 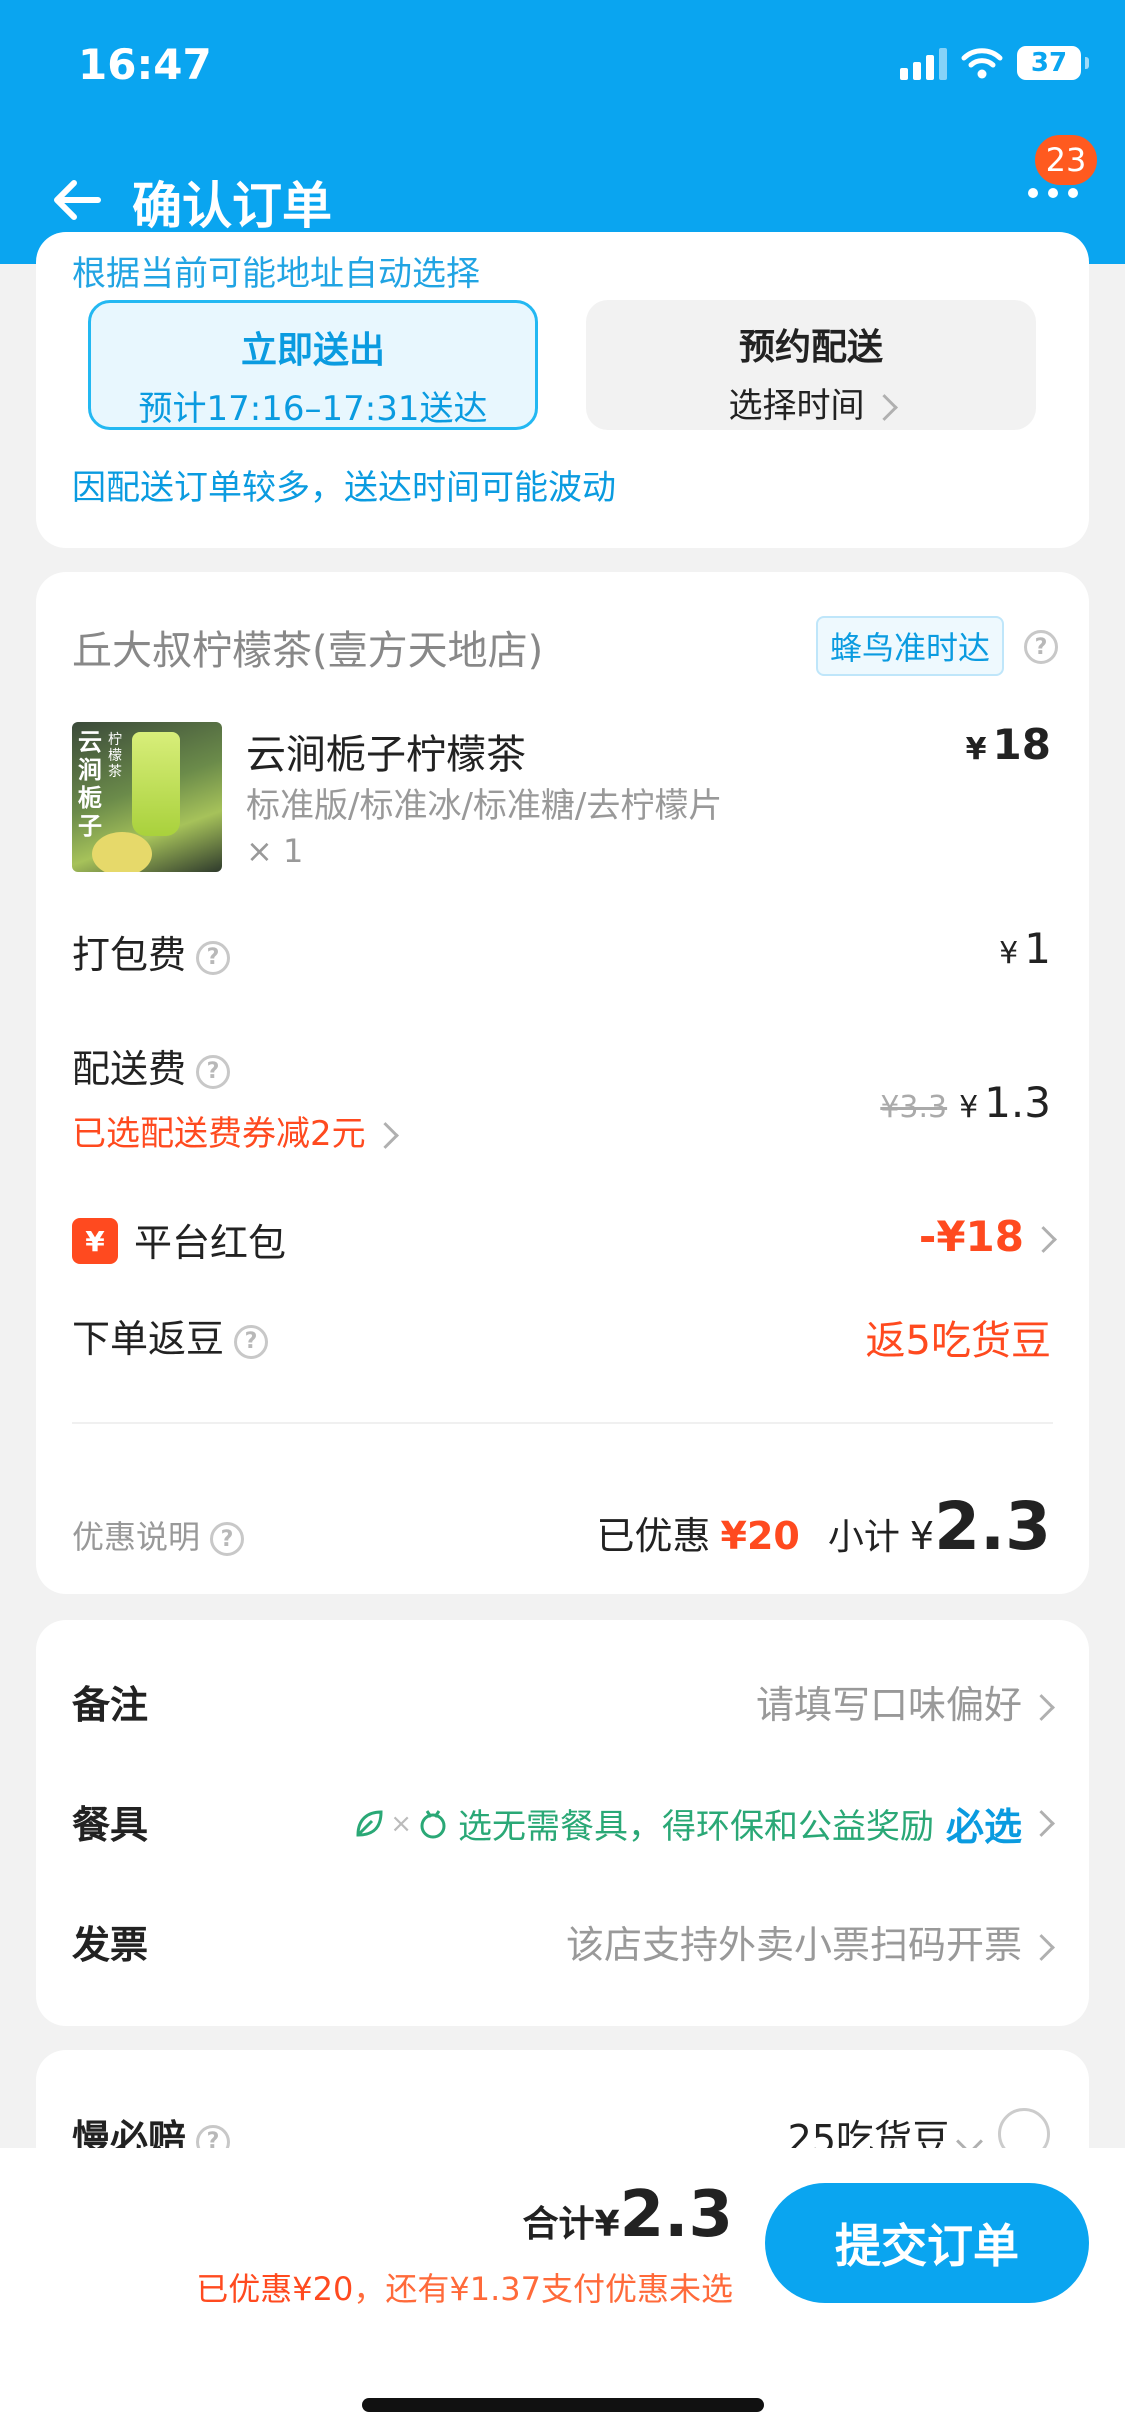 I want to click on signal-icon, so click(x=923, y=63).